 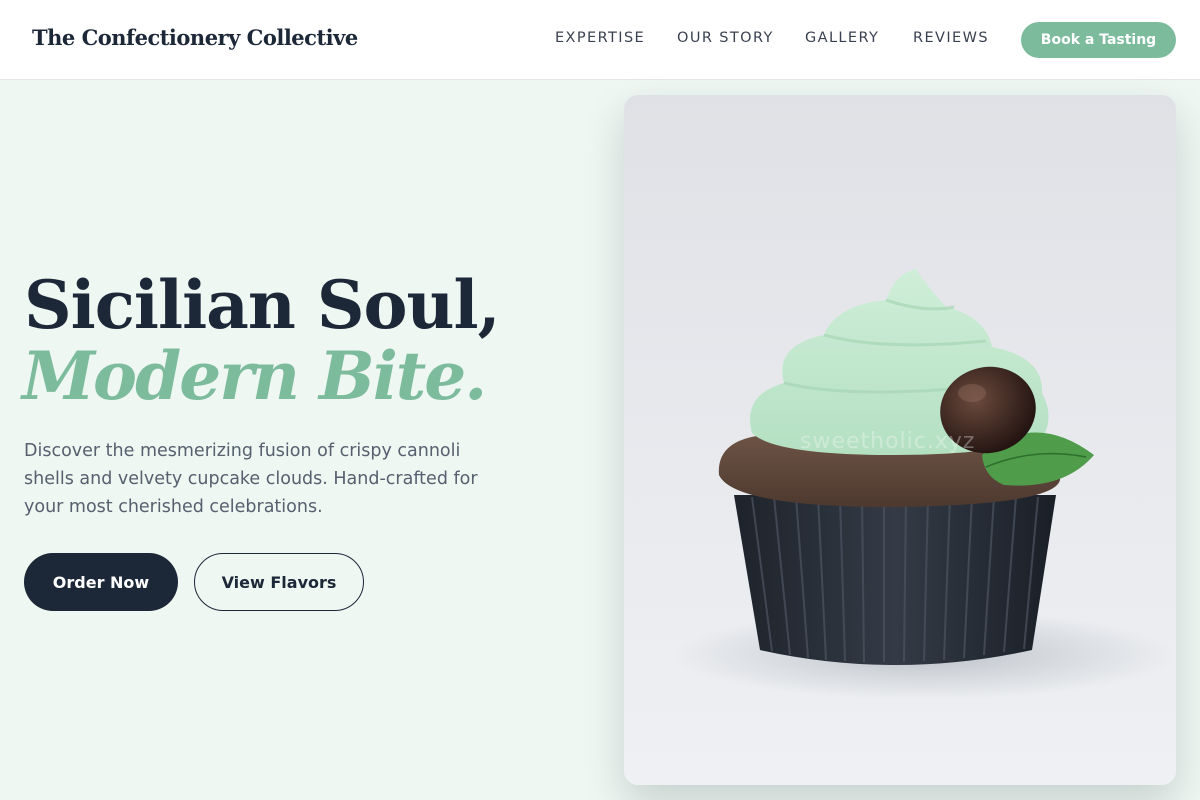 I want to click on hero-headline-accent: Modern Bite., so click(x=254, y=376).